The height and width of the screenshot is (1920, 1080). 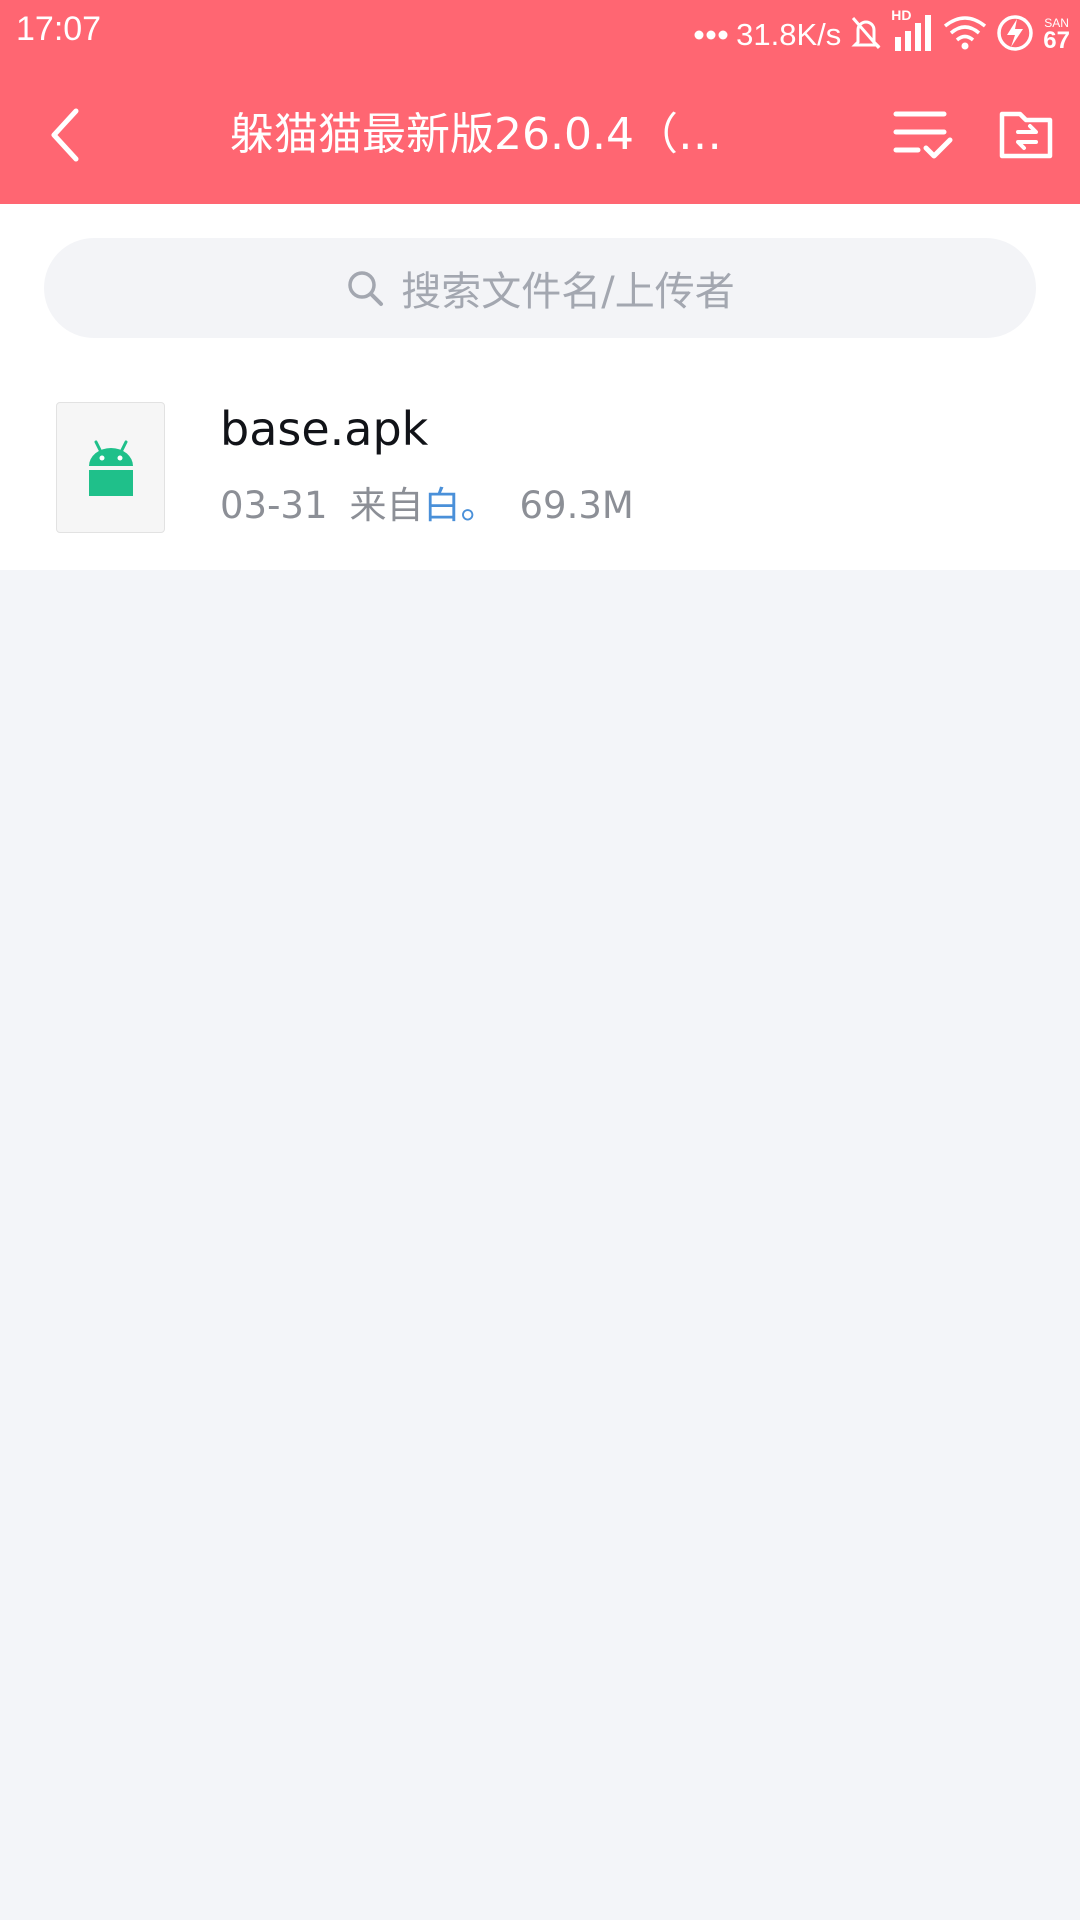 What do you see at coordinates (59, 29) in the screenshot?
I see `status-time: 17:07` at bounding box center [59, 29].